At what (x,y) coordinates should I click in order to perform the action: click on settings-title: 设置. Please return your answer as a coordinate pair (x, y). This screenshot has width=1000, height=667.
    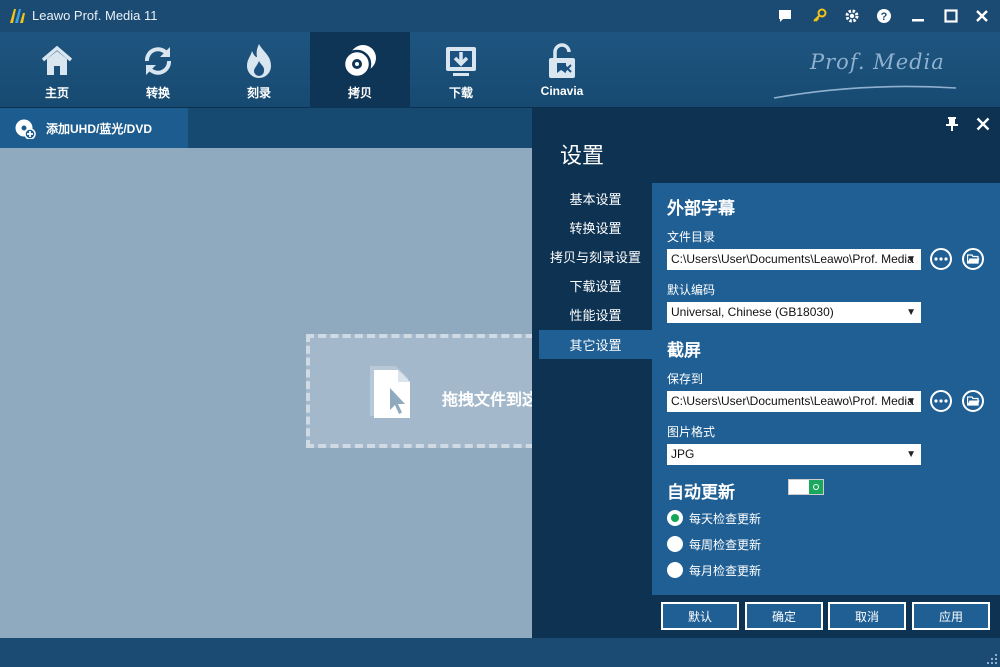
    Looking at the image, I should click on (582, 155).